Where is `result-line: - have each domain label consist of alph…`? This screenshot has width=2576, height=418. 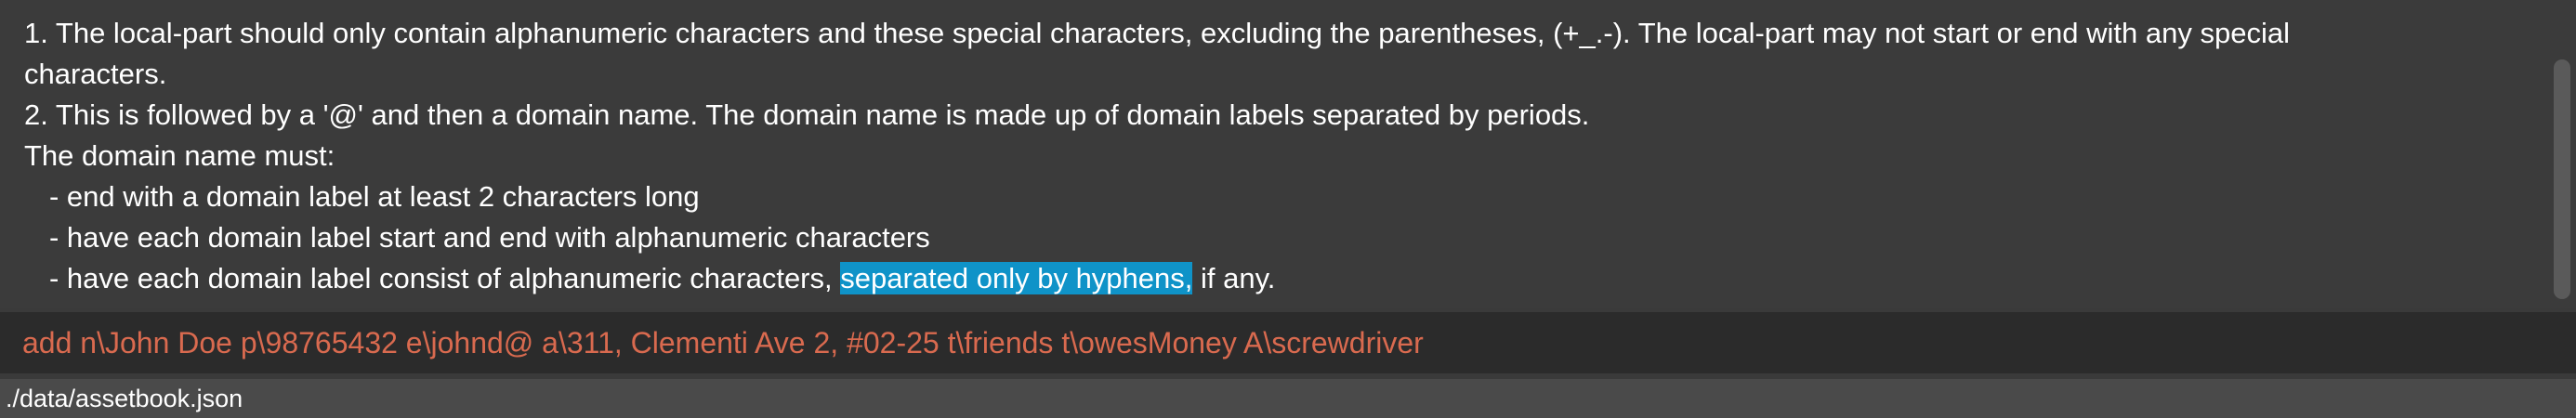 result-line: - have each domain label consist of alph… is located at coordinates (1272, 278).